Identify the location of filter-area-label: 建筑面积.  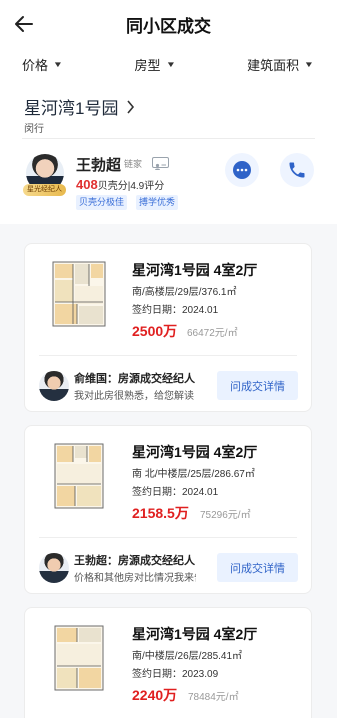
(273, 65).